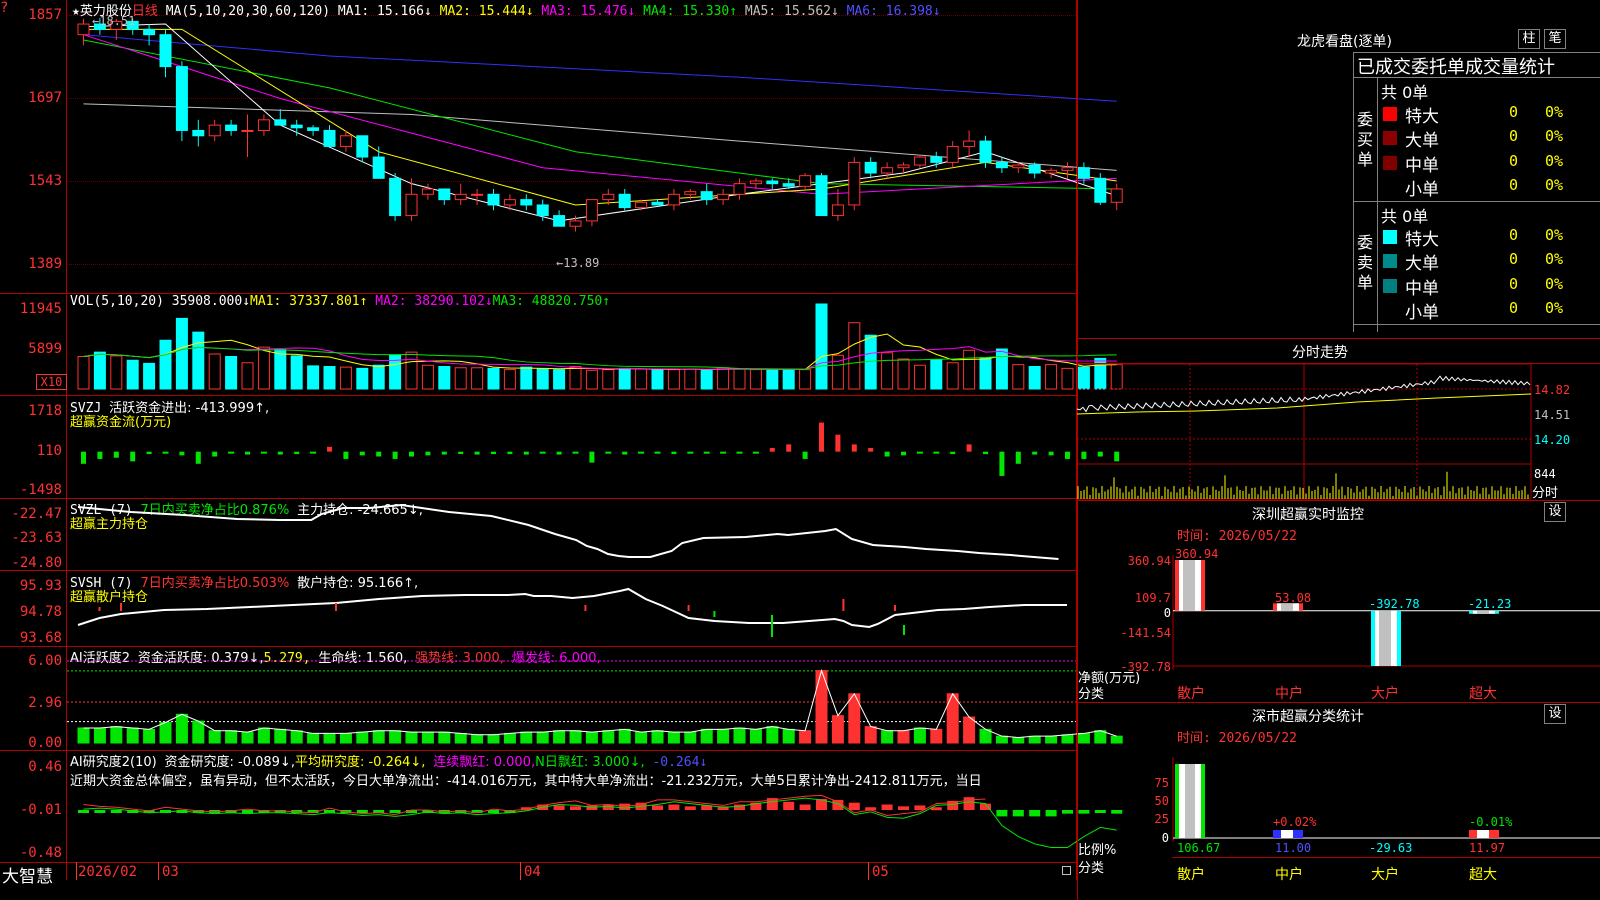 Image resolution: width=1600 pixels, height=900 pixels. Describe the element at coordinates (1422, 312) in the screenshot. I see `sell-row-label: 小单` at that location.